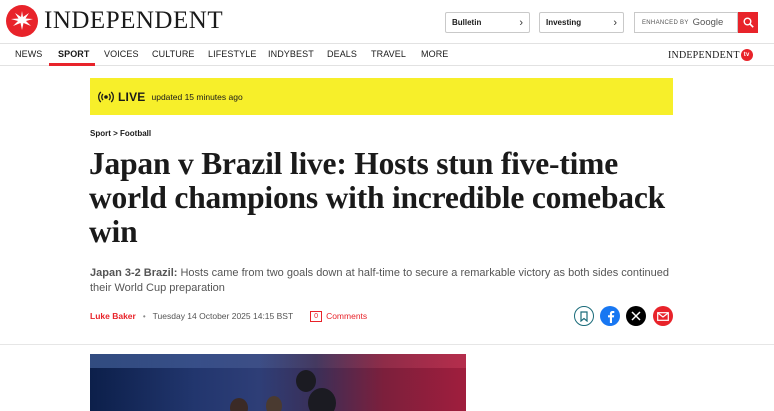 This screenshot has height=411, width=774. What do you see at coordinates (387, 344) in the screenshot?
I see `section-divider` at bounding box center [387, 344].